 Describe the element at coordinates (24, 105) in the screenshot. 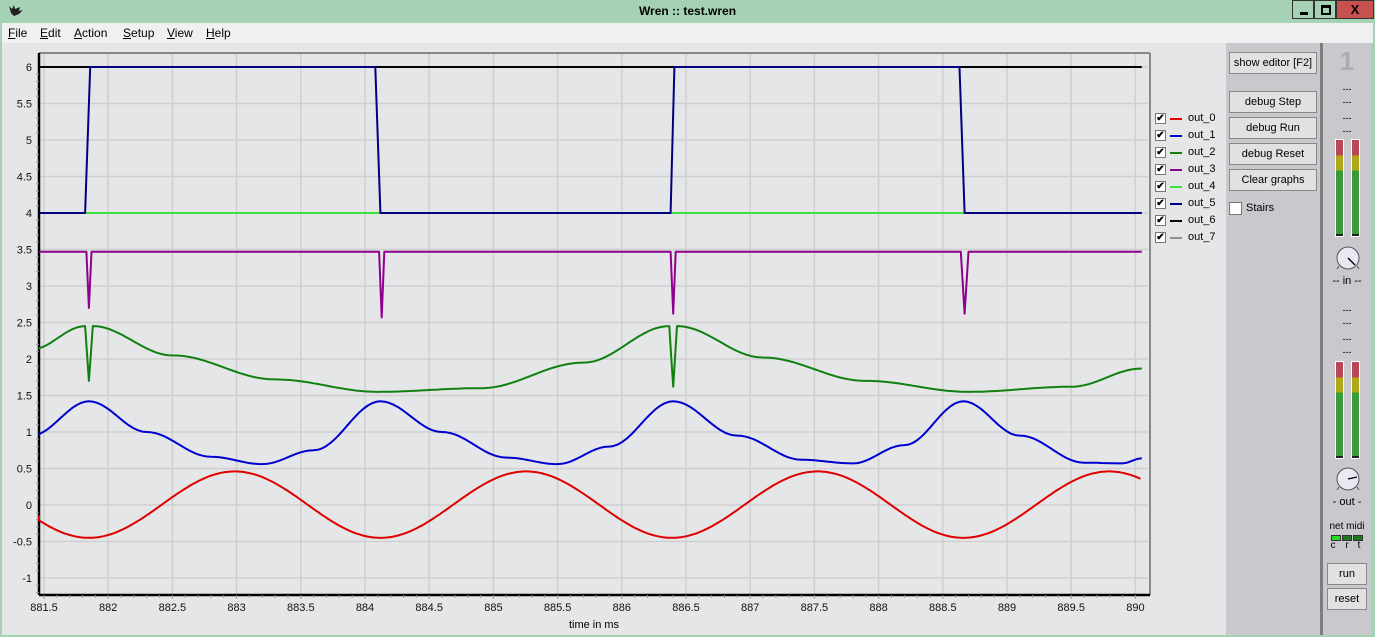

I see `y-tick-label: 5.5` at that location.